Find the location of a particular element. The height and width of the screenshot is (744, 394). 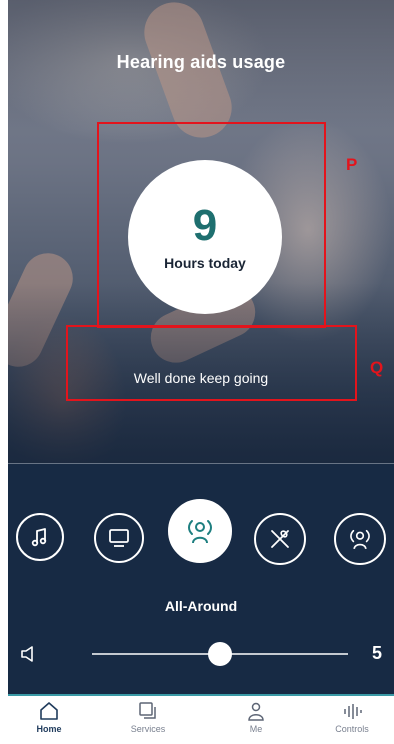

nav-services: Services is located at coordinates (148, 717).